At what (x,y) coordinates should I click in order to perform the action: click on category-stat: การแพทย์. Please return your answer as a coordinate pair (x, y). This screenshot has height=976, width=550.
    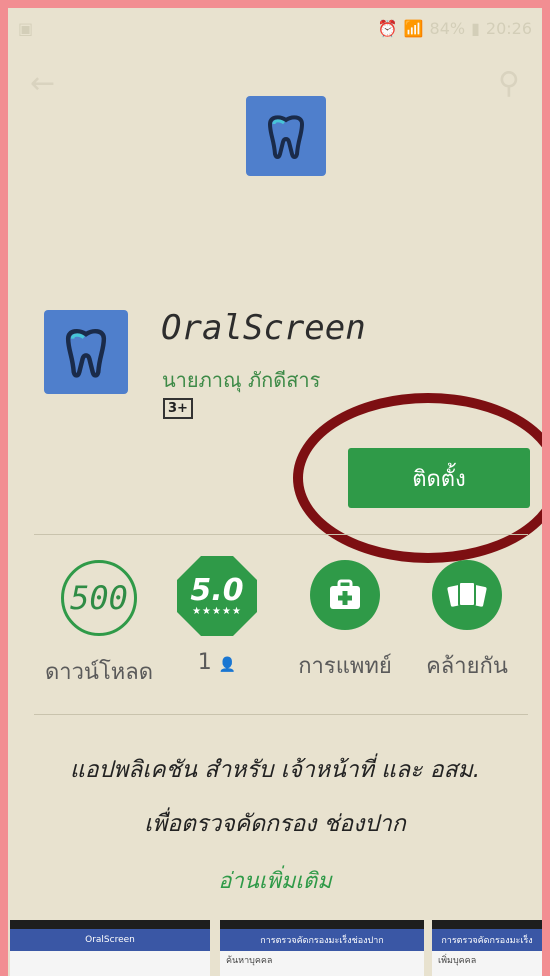
    Looking at the image, I should click on (345, 621).